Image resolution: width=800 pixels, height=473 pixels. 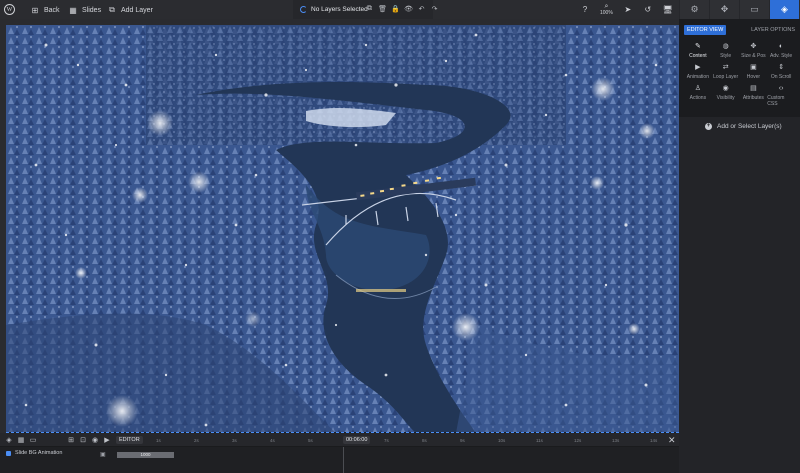 I want to click on side-panel-tabs: ⚙ ✥ ▭ ◈, so click(x=739, y=9).